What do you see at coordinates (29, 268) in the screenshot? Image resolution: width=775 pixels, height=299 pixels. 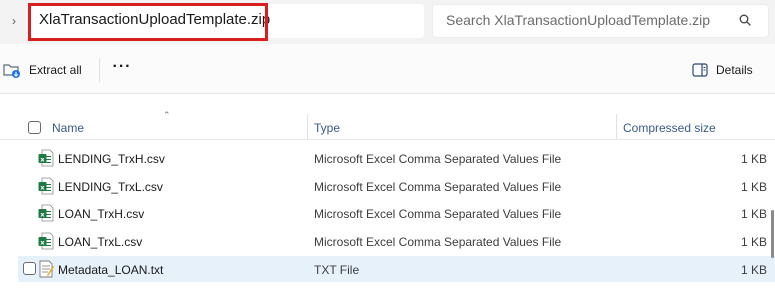 I see `row-checkbox` at bounding box center [29, 268].